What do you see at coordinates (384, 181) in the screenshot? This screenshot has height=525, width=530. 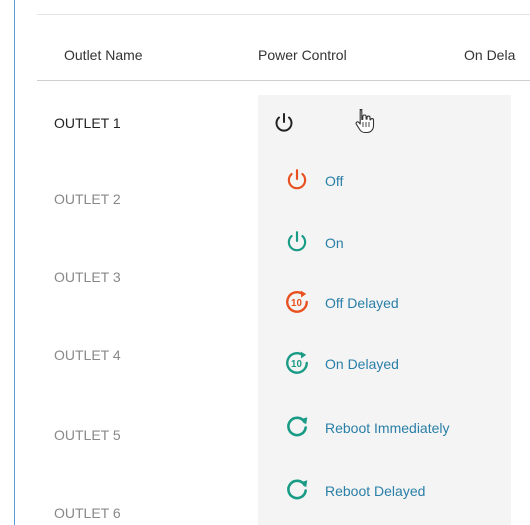 I see `menu-item-off: Off` at bounding box center [384, 181].